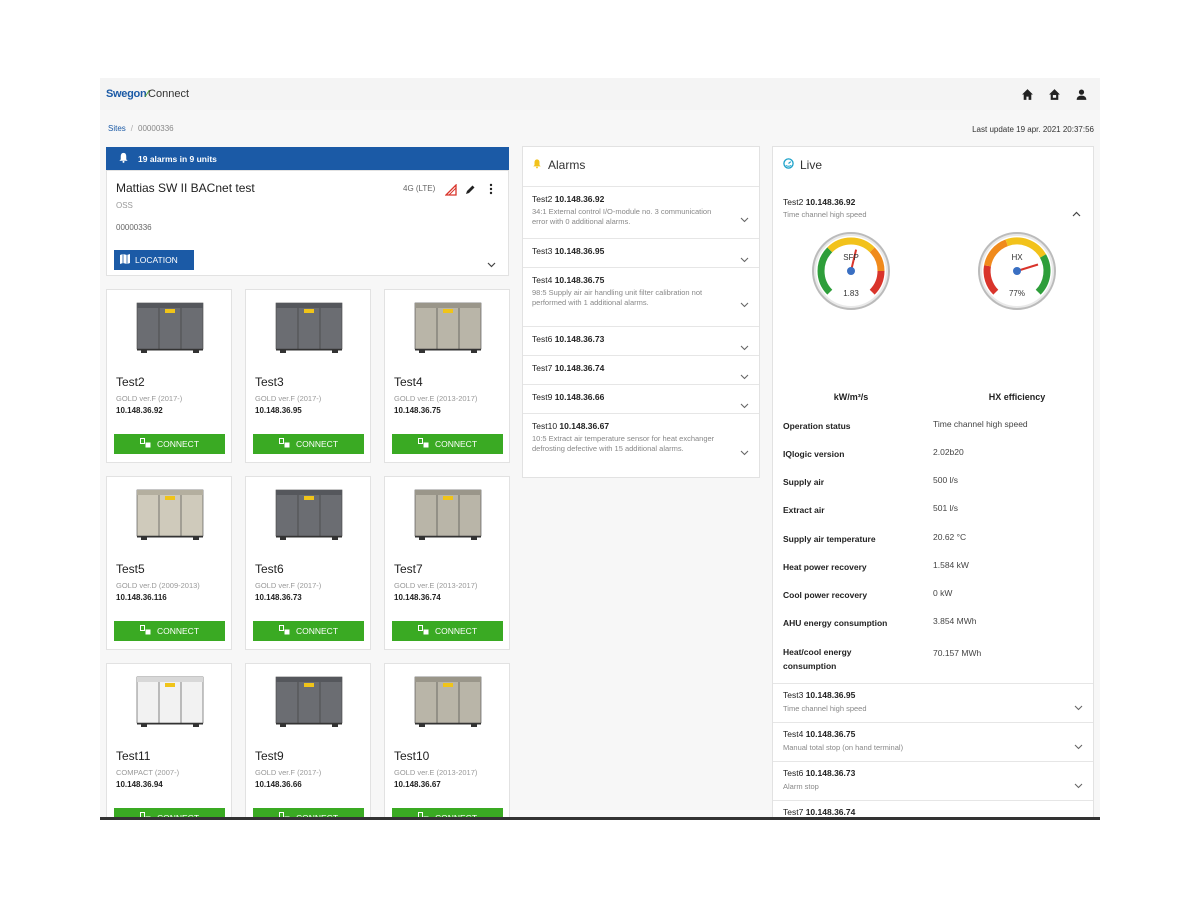  Describe the element at coordinates (825, 567) in the screenshot. I see `property-key: Heat power recovery` at that location.